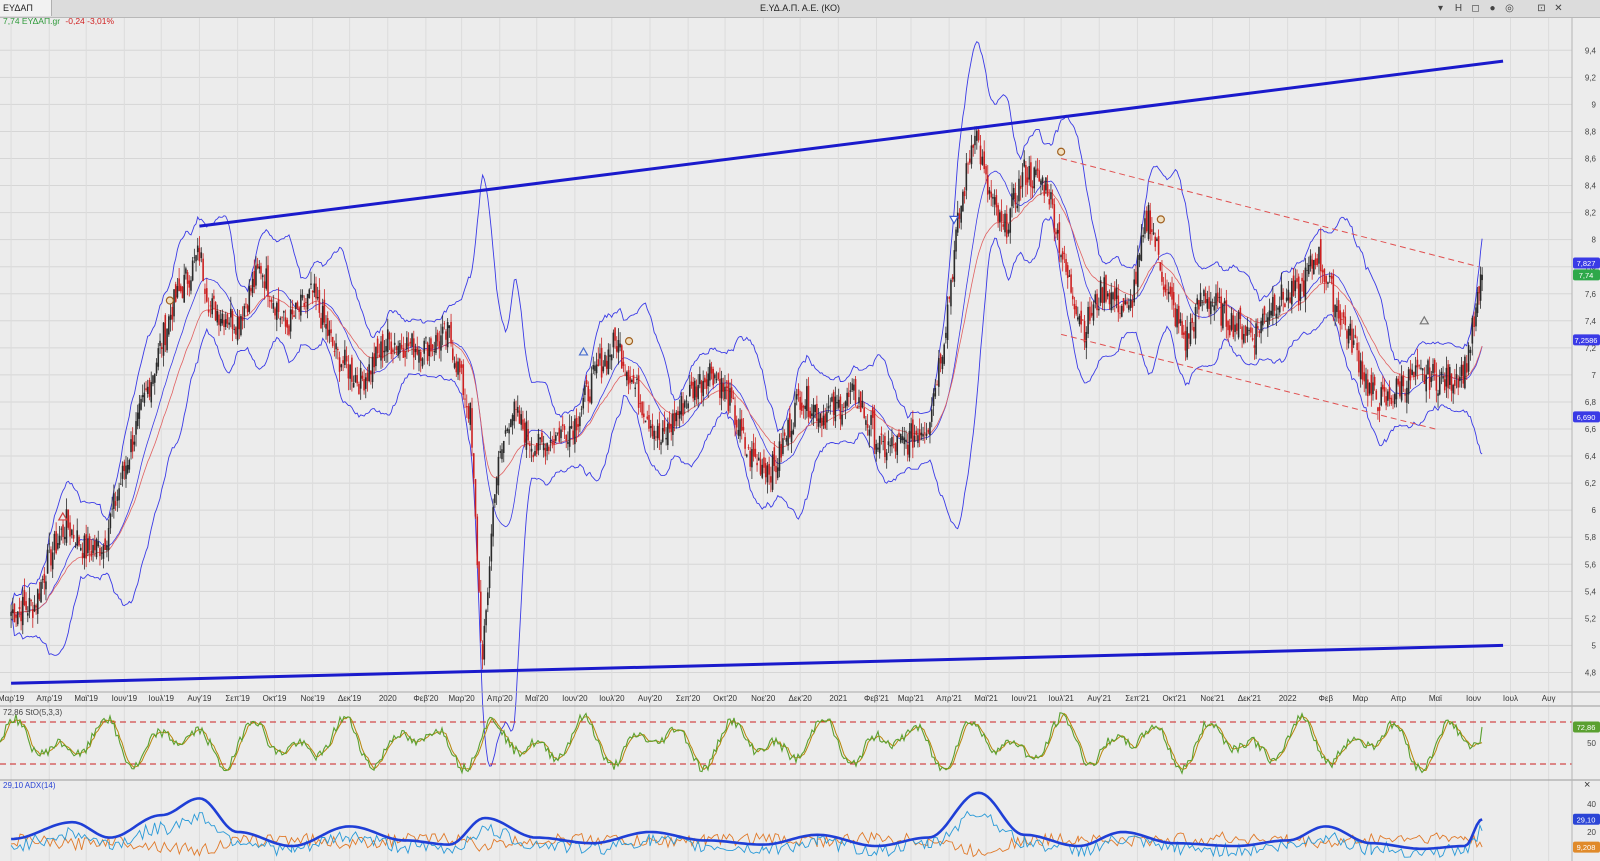  What do you see at coordinates (949, 698) in the screenshot?
I see `time-tick-label: Απρ'21` at bounding box center [949, 698].